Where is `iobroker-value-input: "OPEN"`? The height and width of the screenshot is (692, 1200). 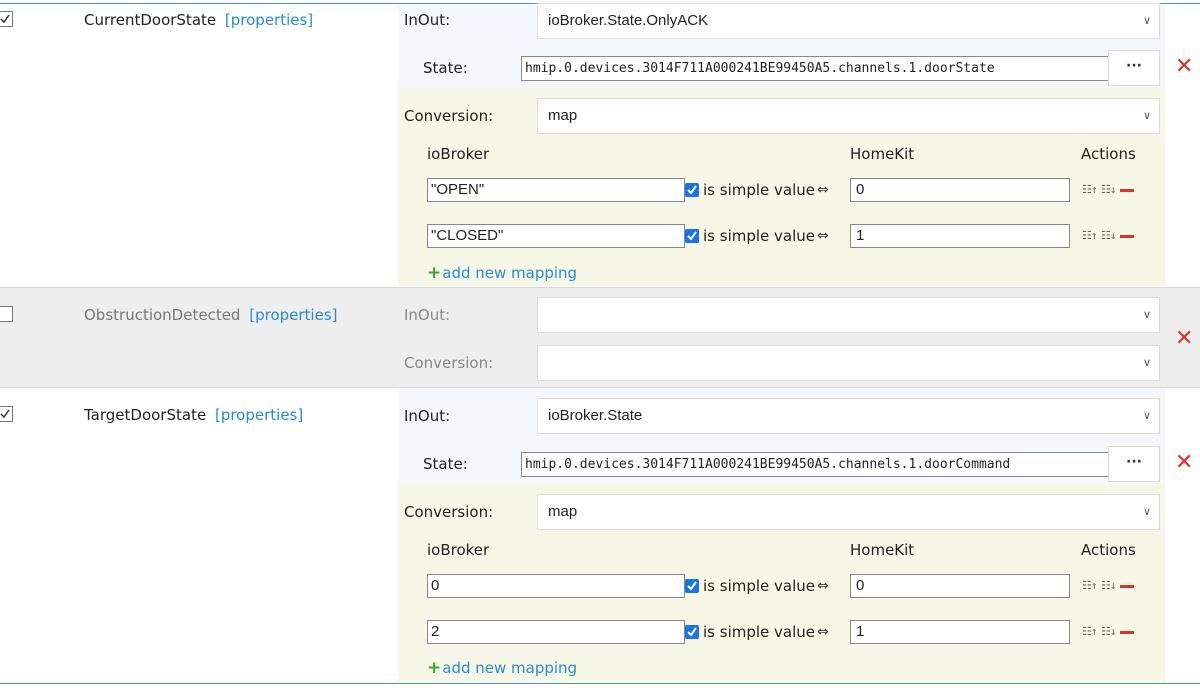 iobroker-value-input: "OPEN" is located at coordinates (556, 190).